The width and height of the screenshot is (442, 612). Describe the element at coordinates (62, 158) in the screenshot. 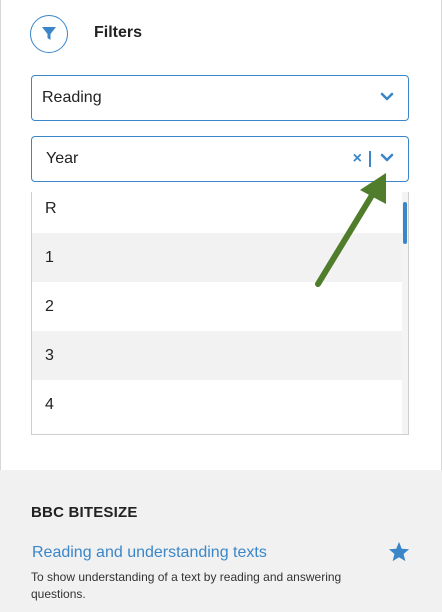

I see `year-select-placeholder: Year` at that location.